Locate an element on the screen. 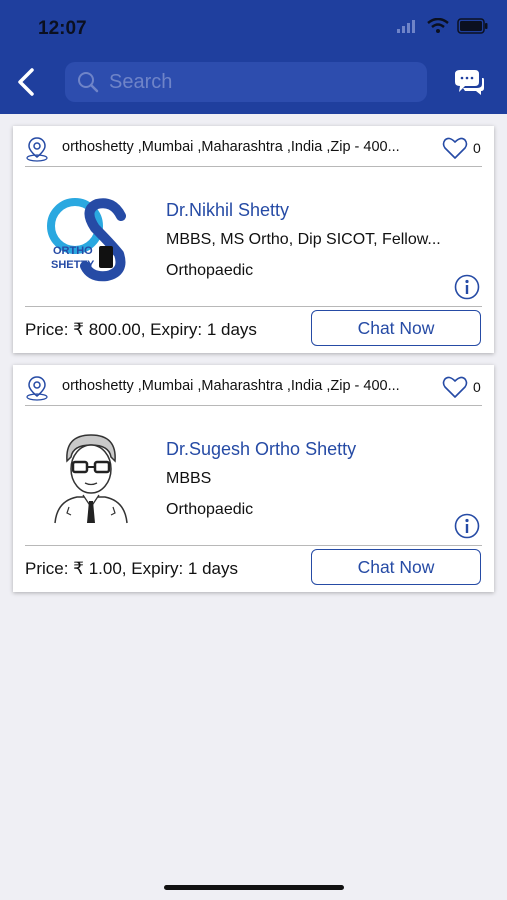 The width and height of the screenshot is (507, 900). logo-text-ortho: ORTHO is located at coordinates (73, 251).